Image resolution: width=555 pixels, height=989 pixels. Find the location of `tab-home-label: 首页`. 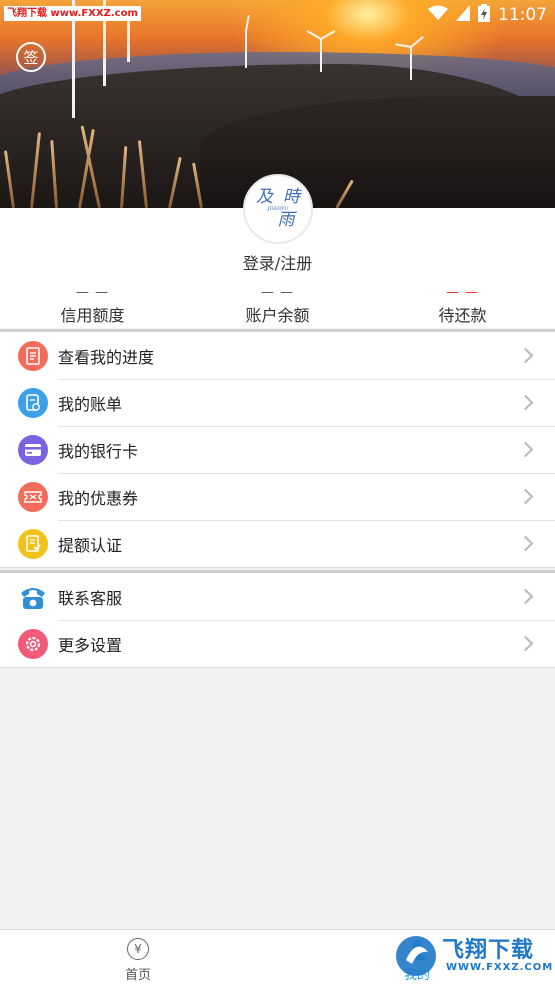

tab-home-label: 首页 is located at coordinates (137, 975).